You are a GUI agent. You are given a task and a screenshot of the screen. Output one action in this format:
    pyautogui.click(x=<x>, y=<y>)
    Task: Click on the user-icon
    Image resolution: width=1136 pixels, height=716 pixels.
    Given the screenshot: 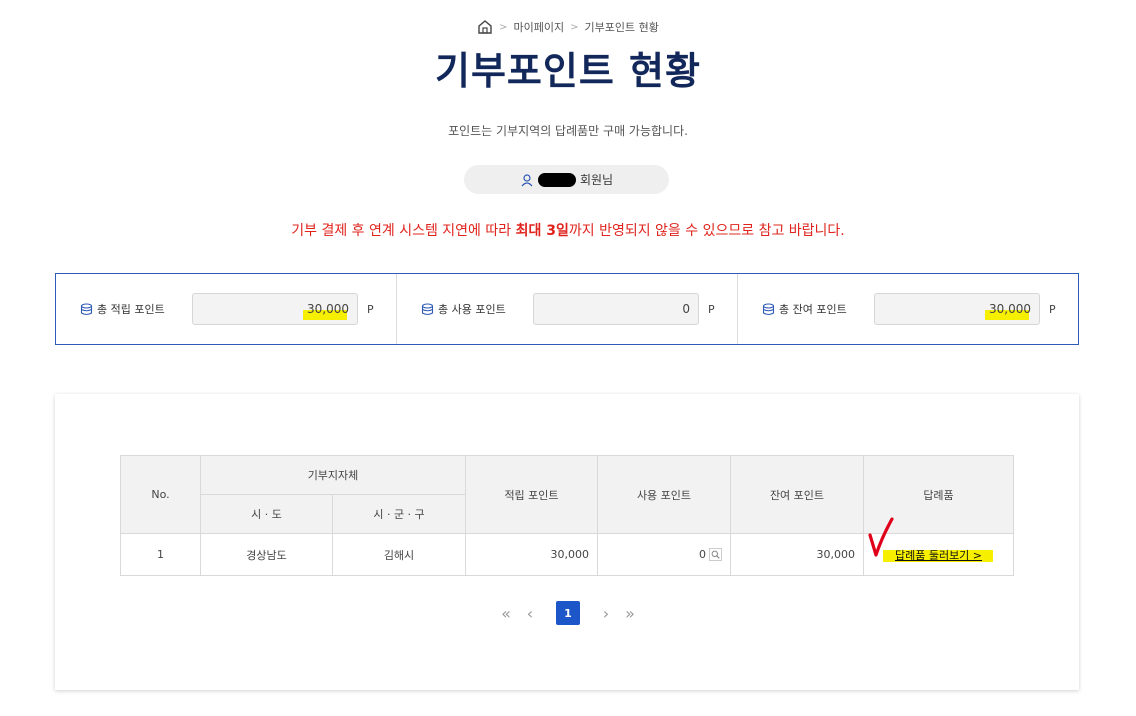 What is the action you would take?
    pyautogui.click(x=527, y=180)
    